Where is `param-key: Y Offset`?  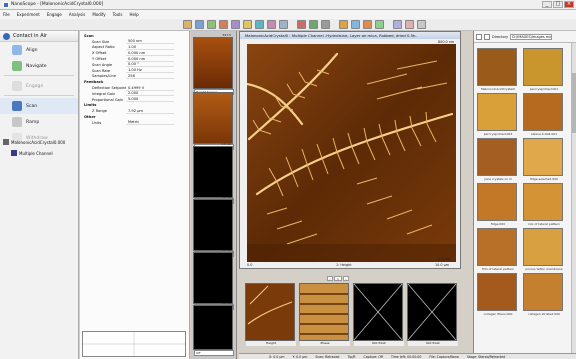 param-key: Y Offset is located at coordinates (99, 59).